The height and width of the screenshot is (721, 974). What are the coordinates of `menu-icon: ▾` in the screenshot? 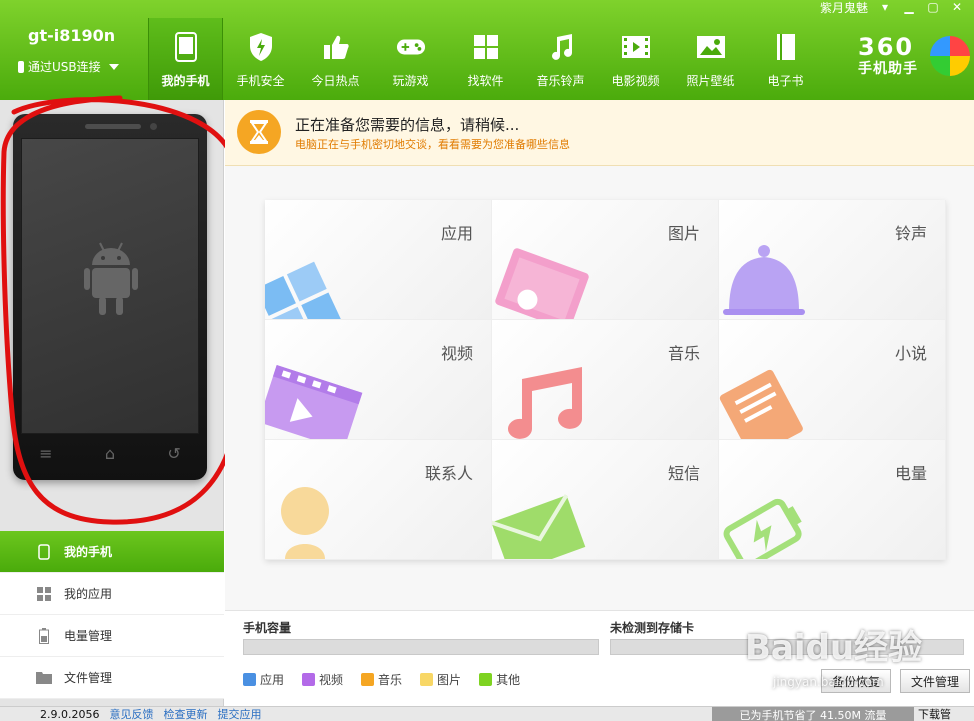 It's located at (885, 7).